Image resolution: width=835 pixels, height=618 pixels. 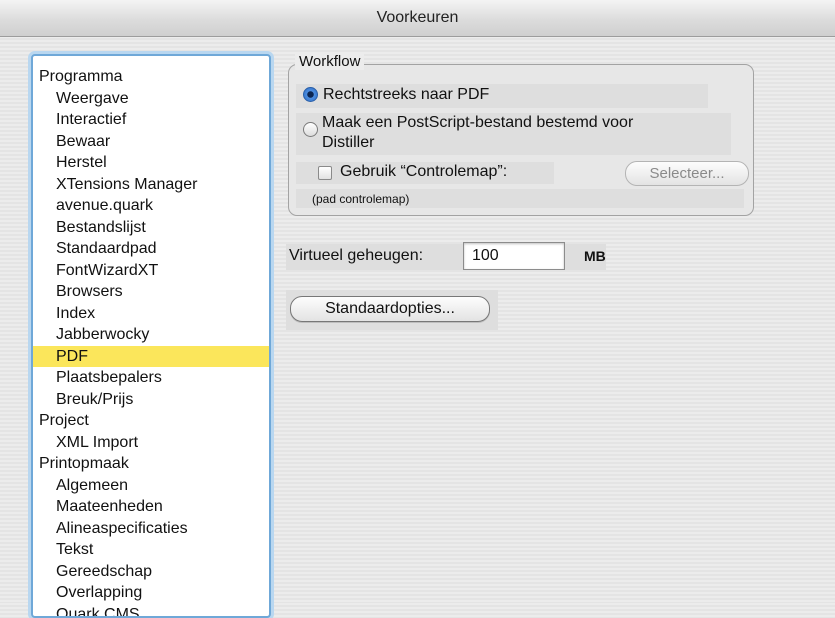 I want to click on sidebar-item-overlapping: Overlapping, so click(x=151, y=593).